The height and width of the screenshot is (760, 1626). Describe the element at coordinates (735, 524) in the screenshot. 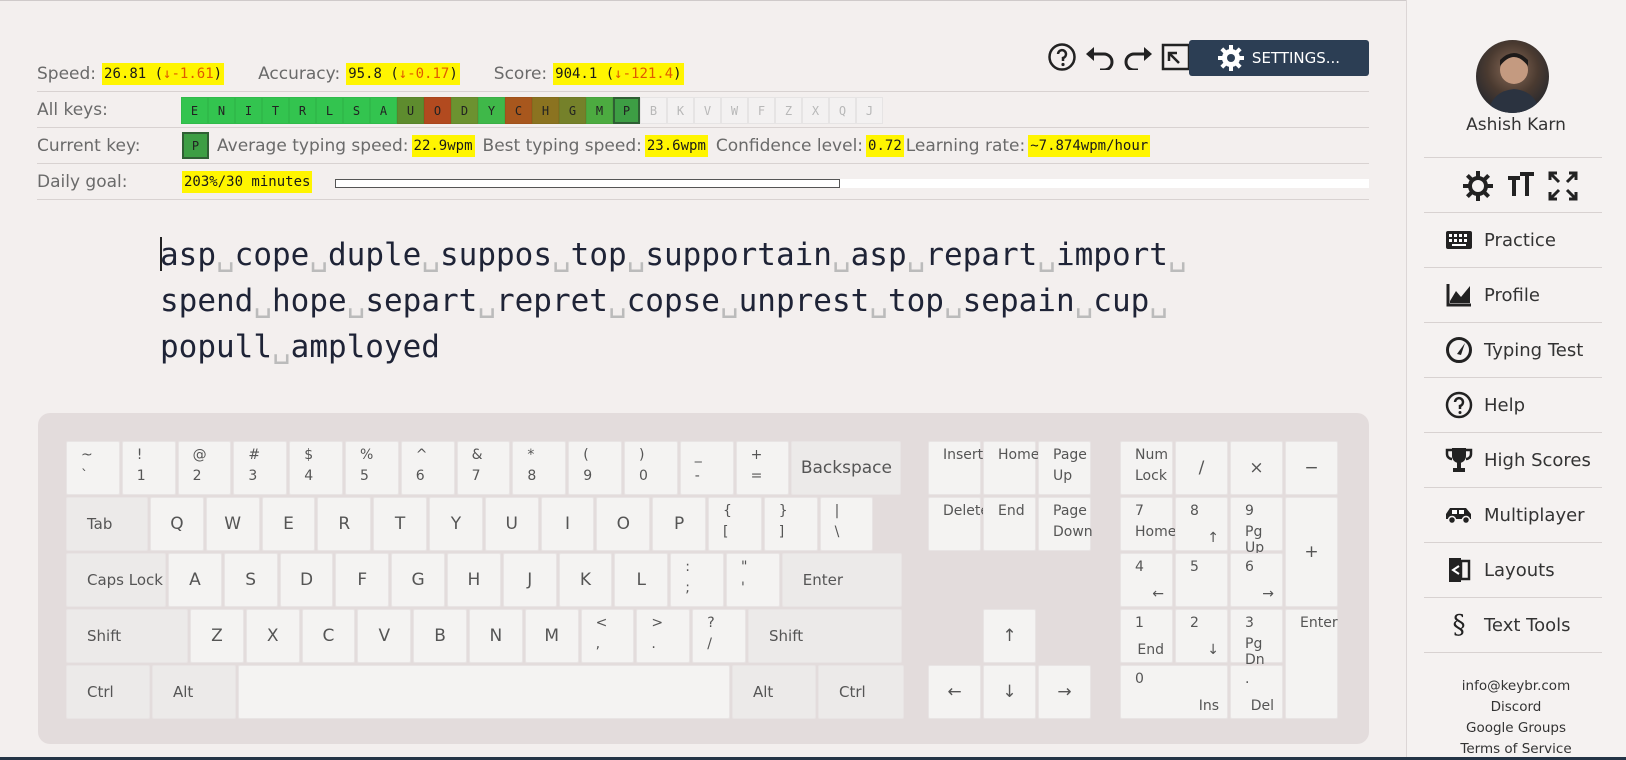

I see `key-sym-0: {[` at that location.